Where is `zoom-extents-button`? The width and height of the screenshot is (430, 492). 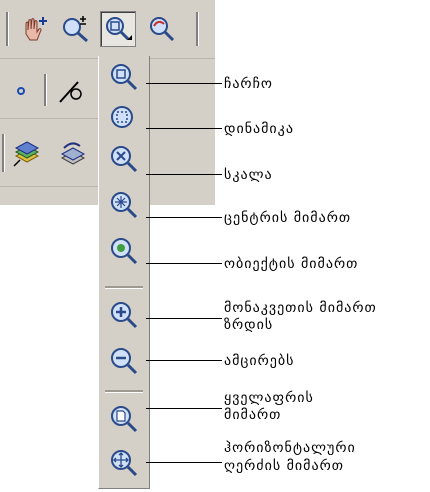 zoom-extents-button is located at coordinates (124, 463).